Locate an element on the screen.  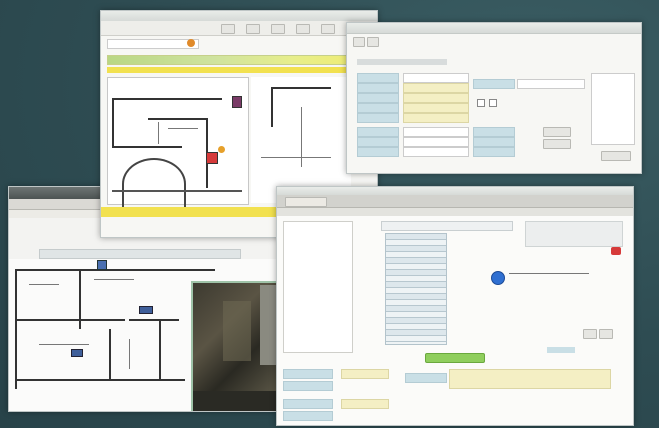
header-strip is located at coordinates (455, 212).